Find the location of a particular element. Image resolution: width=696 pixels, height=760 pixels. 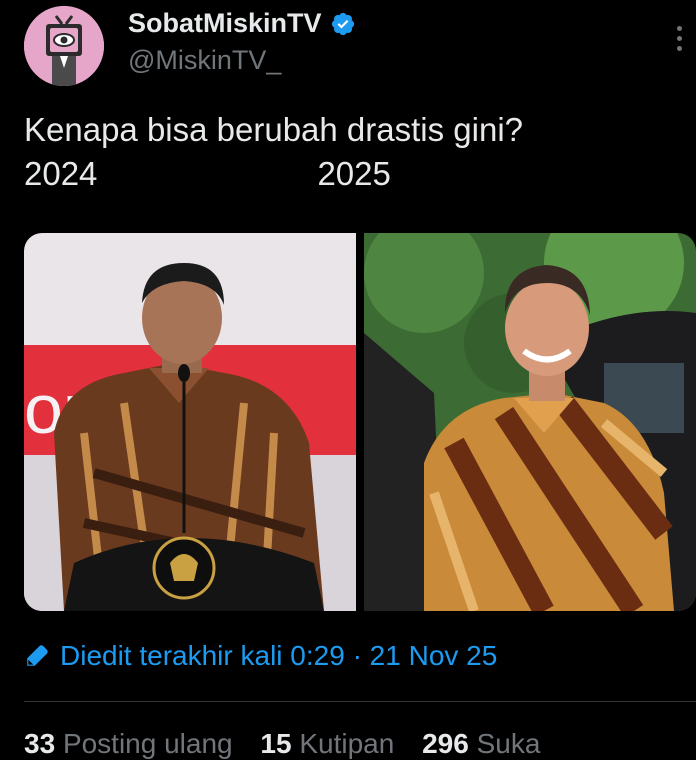

author-handle: @MiskinTV_ is located at coordinates (204, 60).